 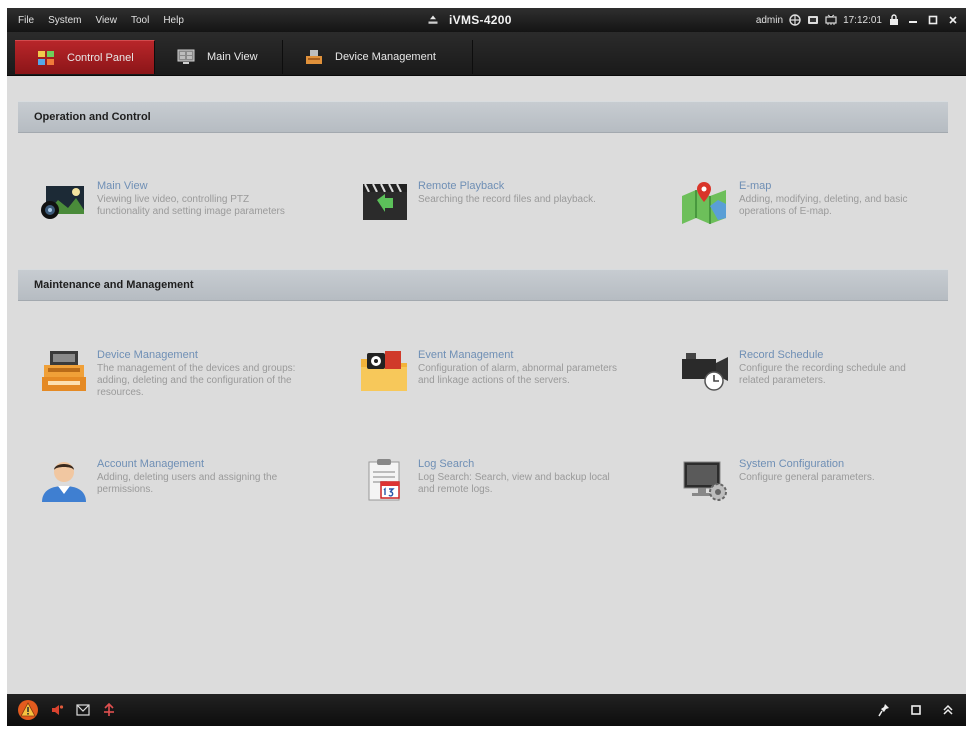 What do you see at coordinates (781, 355) in the screenshot?
I see `card-title: Record Schedule` at bounding box center [781, 355].